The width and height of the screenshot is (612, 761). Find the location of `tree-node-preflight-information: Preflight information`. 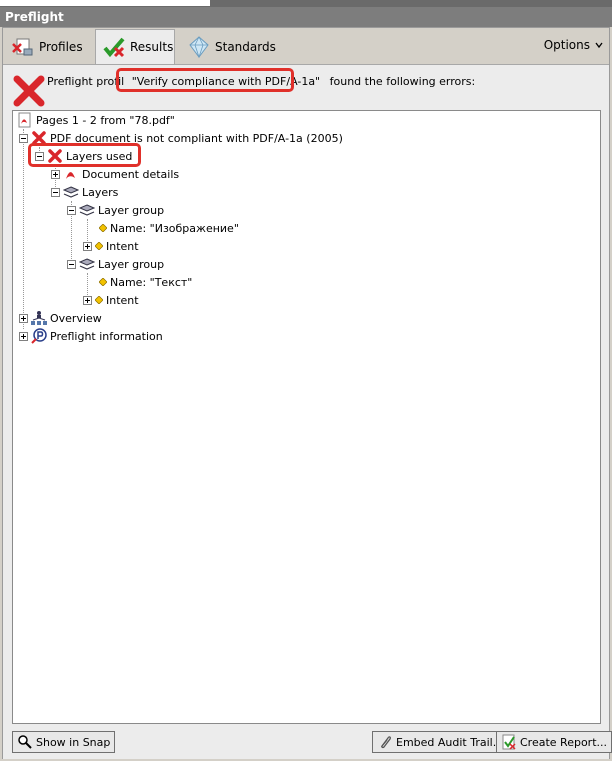

tree-node-preflight-information: Preflight information is located at coordinates (91, 336).